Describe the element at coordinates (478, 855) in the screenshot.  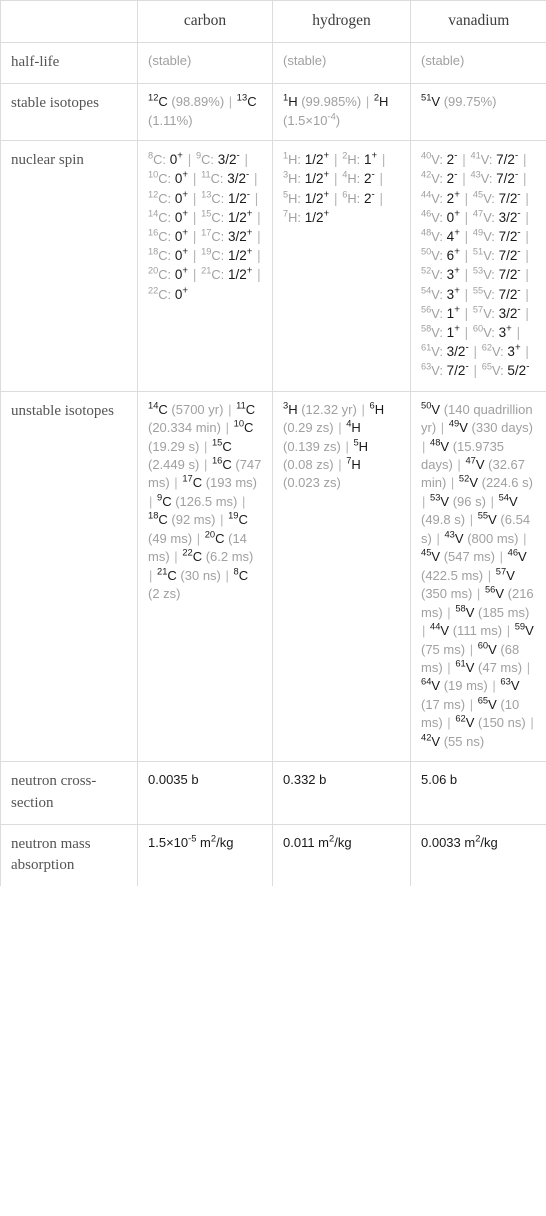
I see `cell-neutron-mass-absorption-vanadium: 0.0033 m2/kg` at that location.